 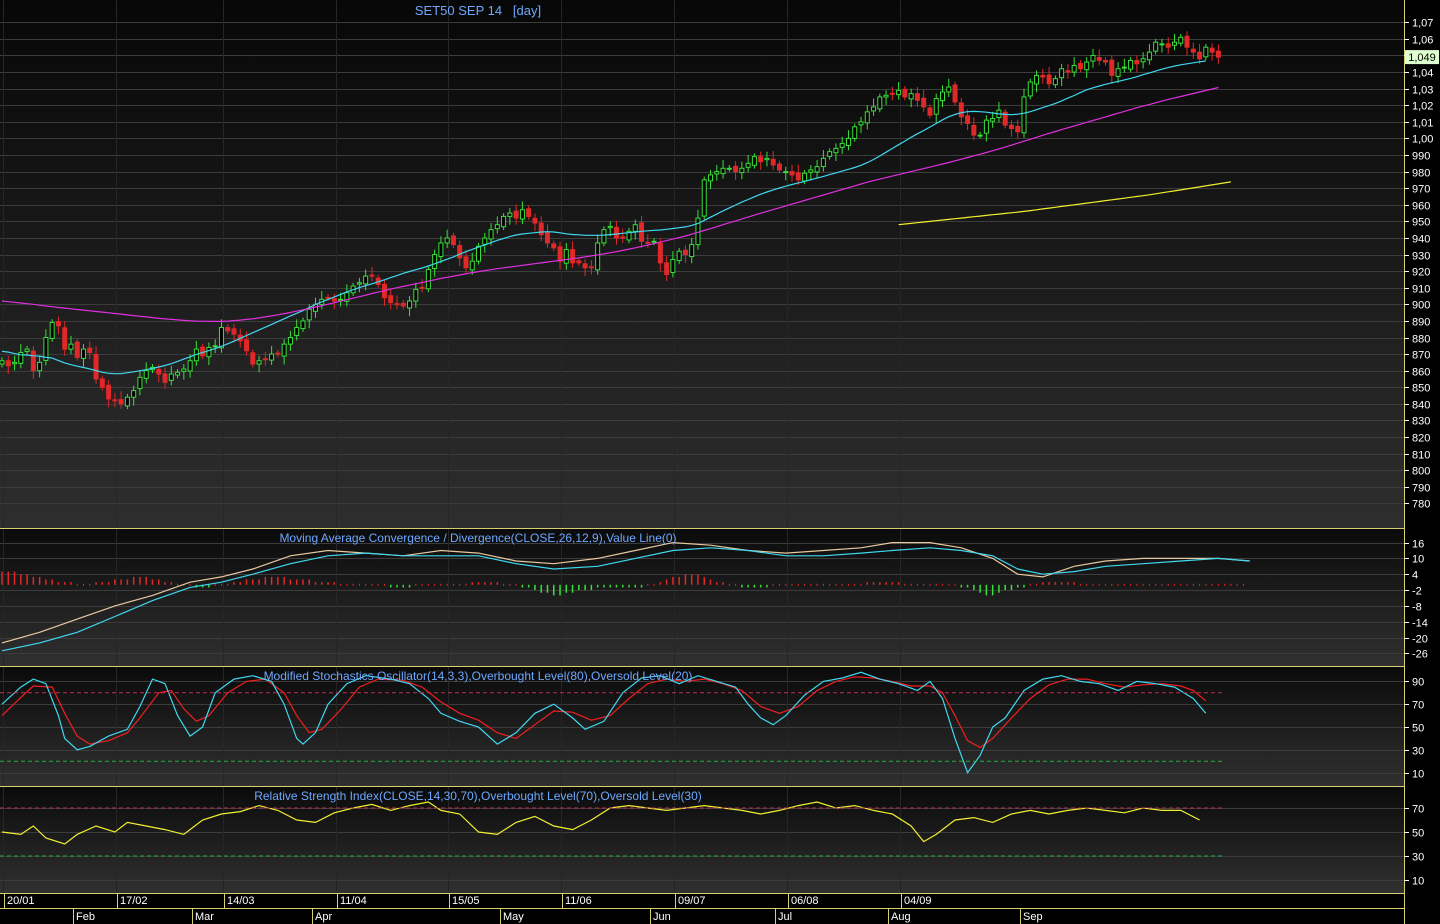 What do you see at coordinates (353, 901) in the screenshot?
I see `date-tick-label: 11/04` at bounding box center [353, 901].